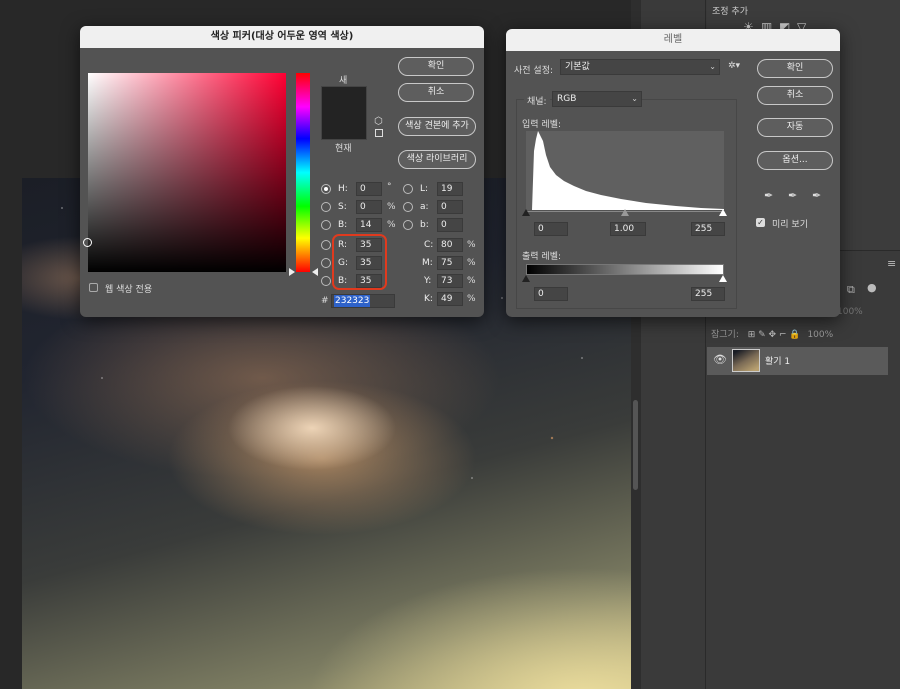  Describe the element at coordinates (567, 99) in the screenshot. I see `channel-value: RGB` at that location.